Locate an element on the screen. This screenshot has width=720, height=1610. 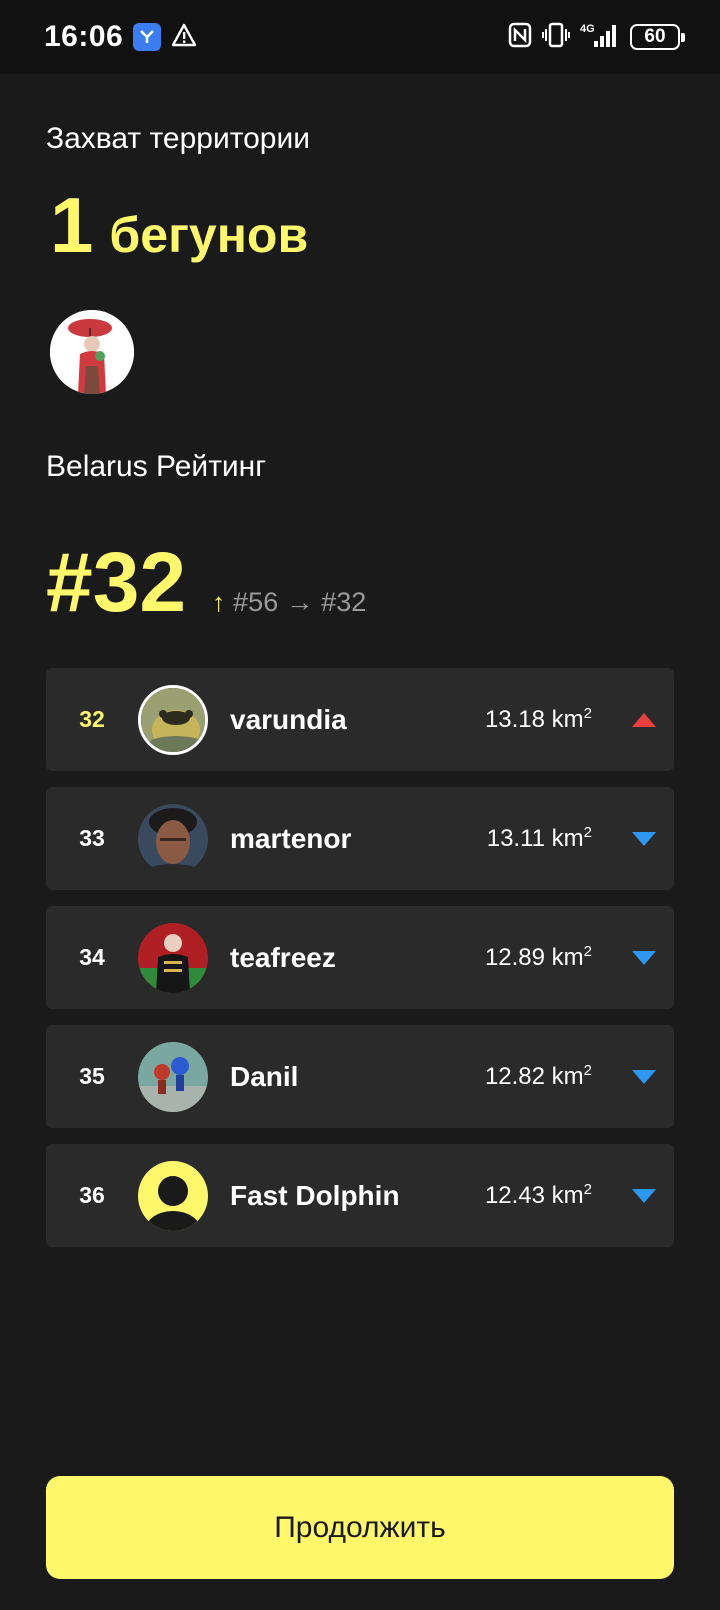
row-rank: 34 is located at coordinates (92, 957).